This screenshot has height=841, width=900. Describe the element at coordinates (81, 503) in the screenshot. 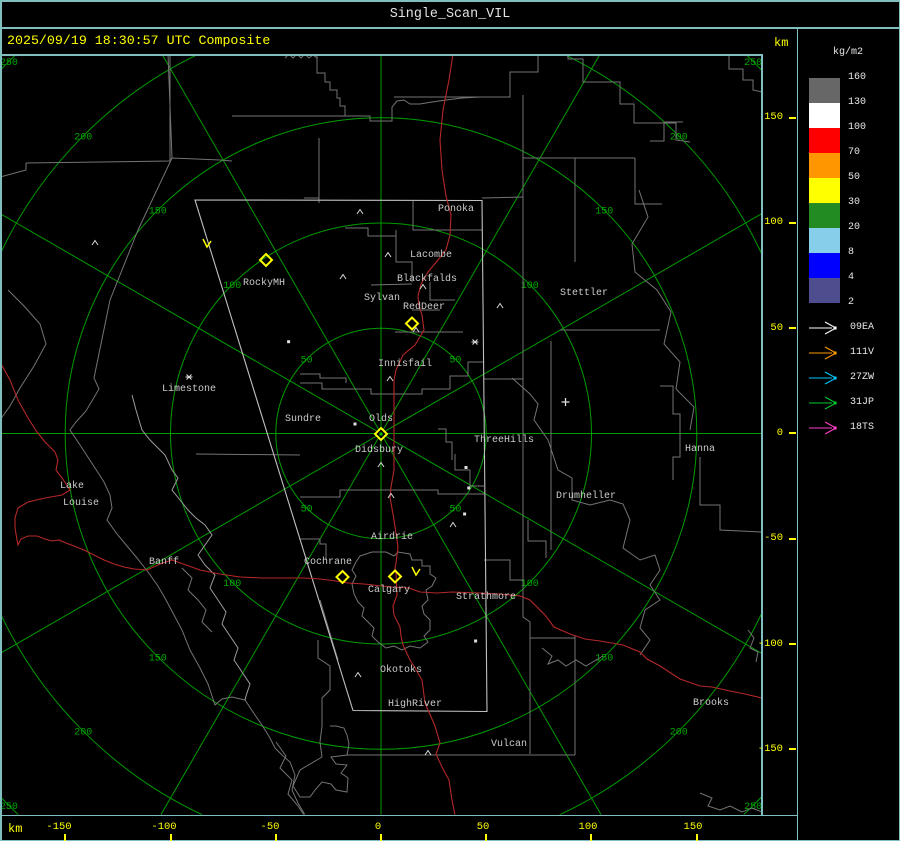

I see `svg-text: Louise` at that location.